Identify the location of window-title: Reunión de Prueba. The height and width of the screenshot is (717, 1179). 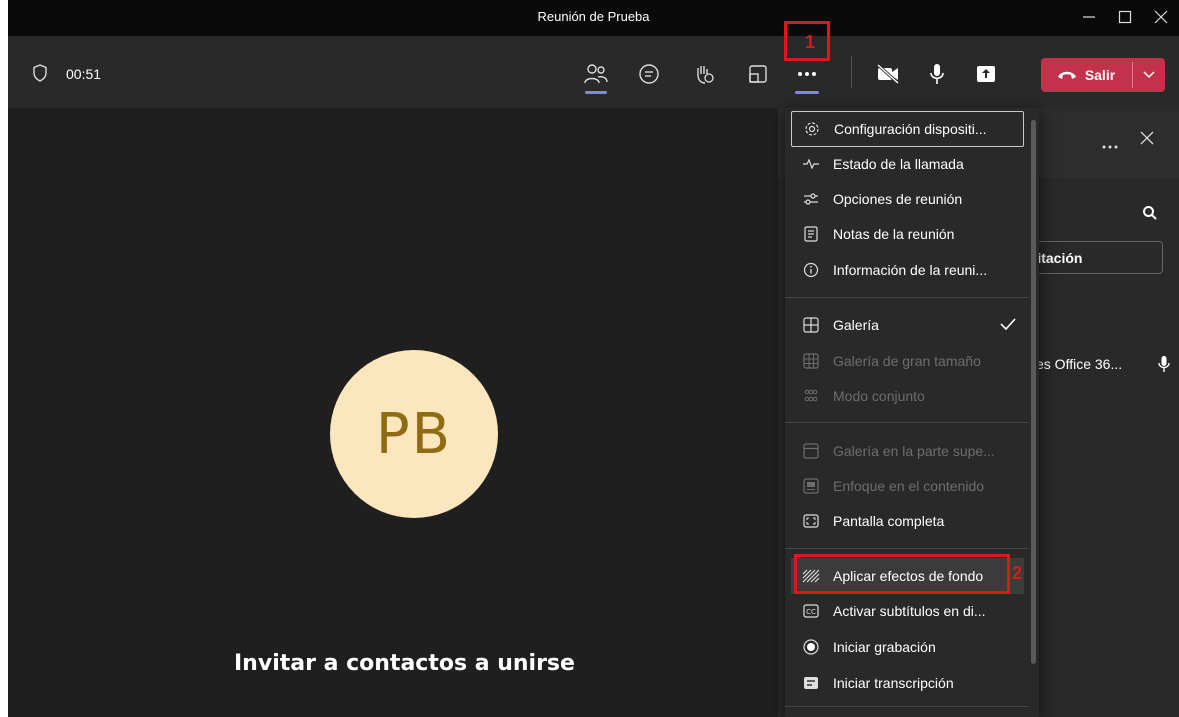
(593, 16).